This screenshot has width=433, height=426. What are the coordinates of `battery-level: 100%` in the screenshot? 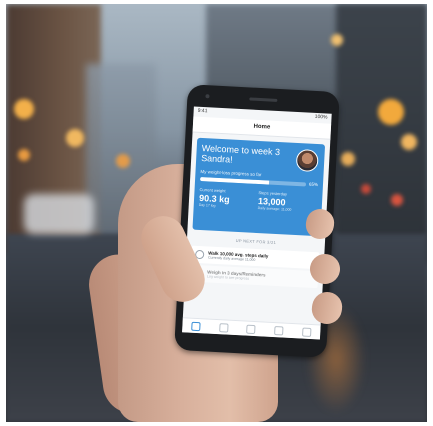 It's located at (321, 117).